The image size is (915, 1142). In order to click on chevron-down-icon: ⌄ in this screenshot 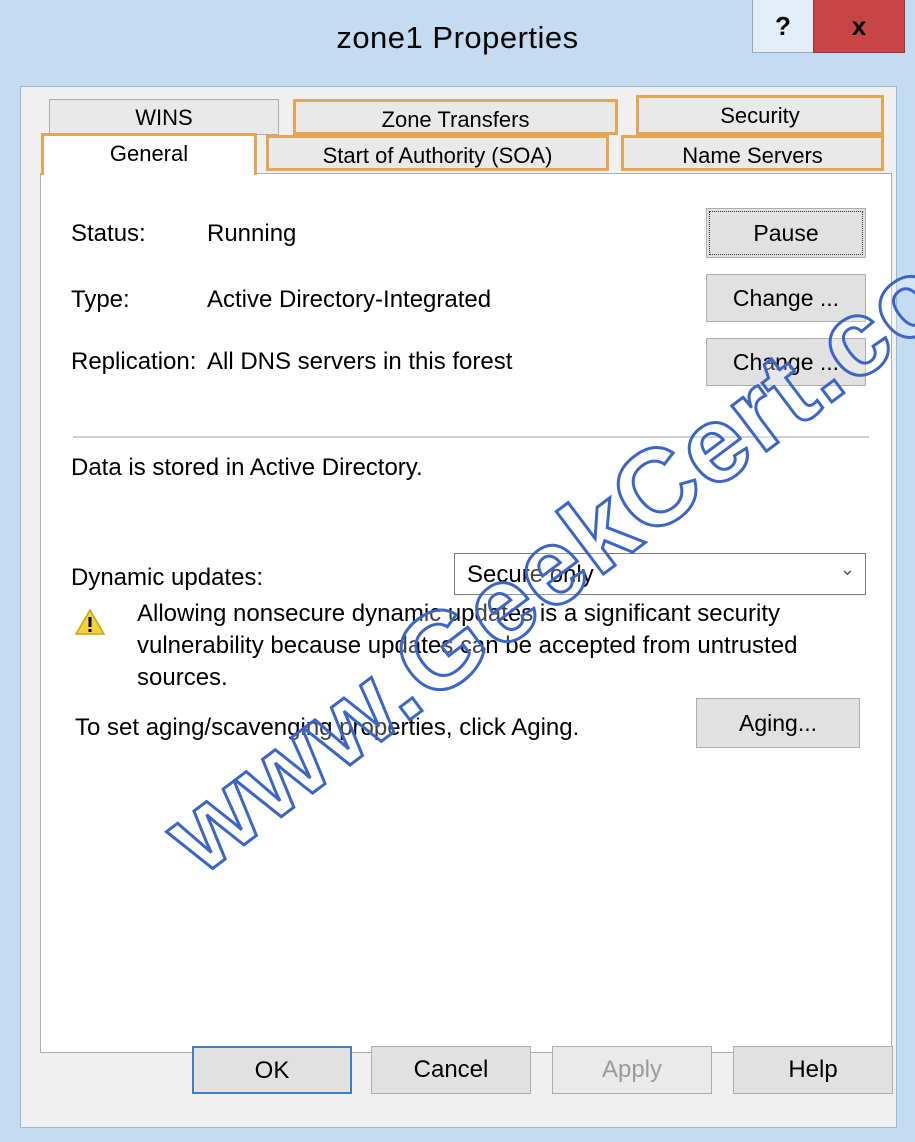, I will do `click(847, 569)`.